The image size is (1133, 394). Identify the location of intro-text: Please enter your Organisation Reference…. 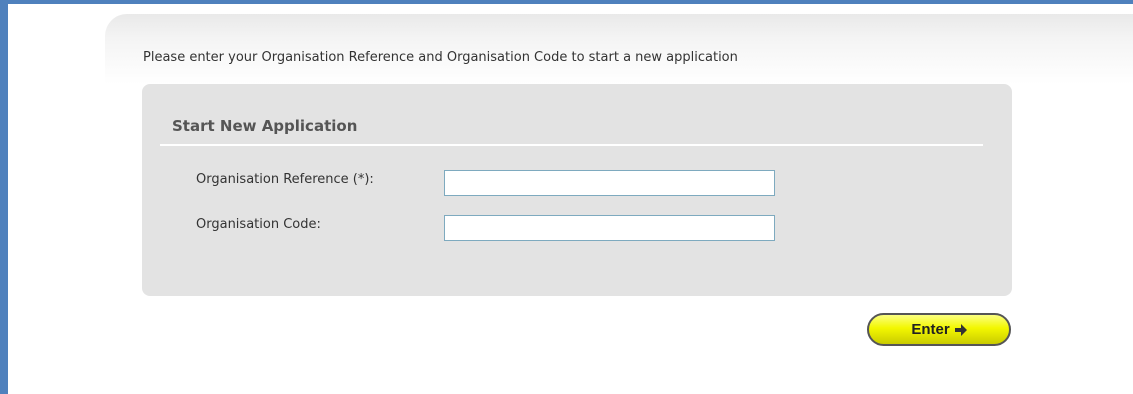
(440, 57).